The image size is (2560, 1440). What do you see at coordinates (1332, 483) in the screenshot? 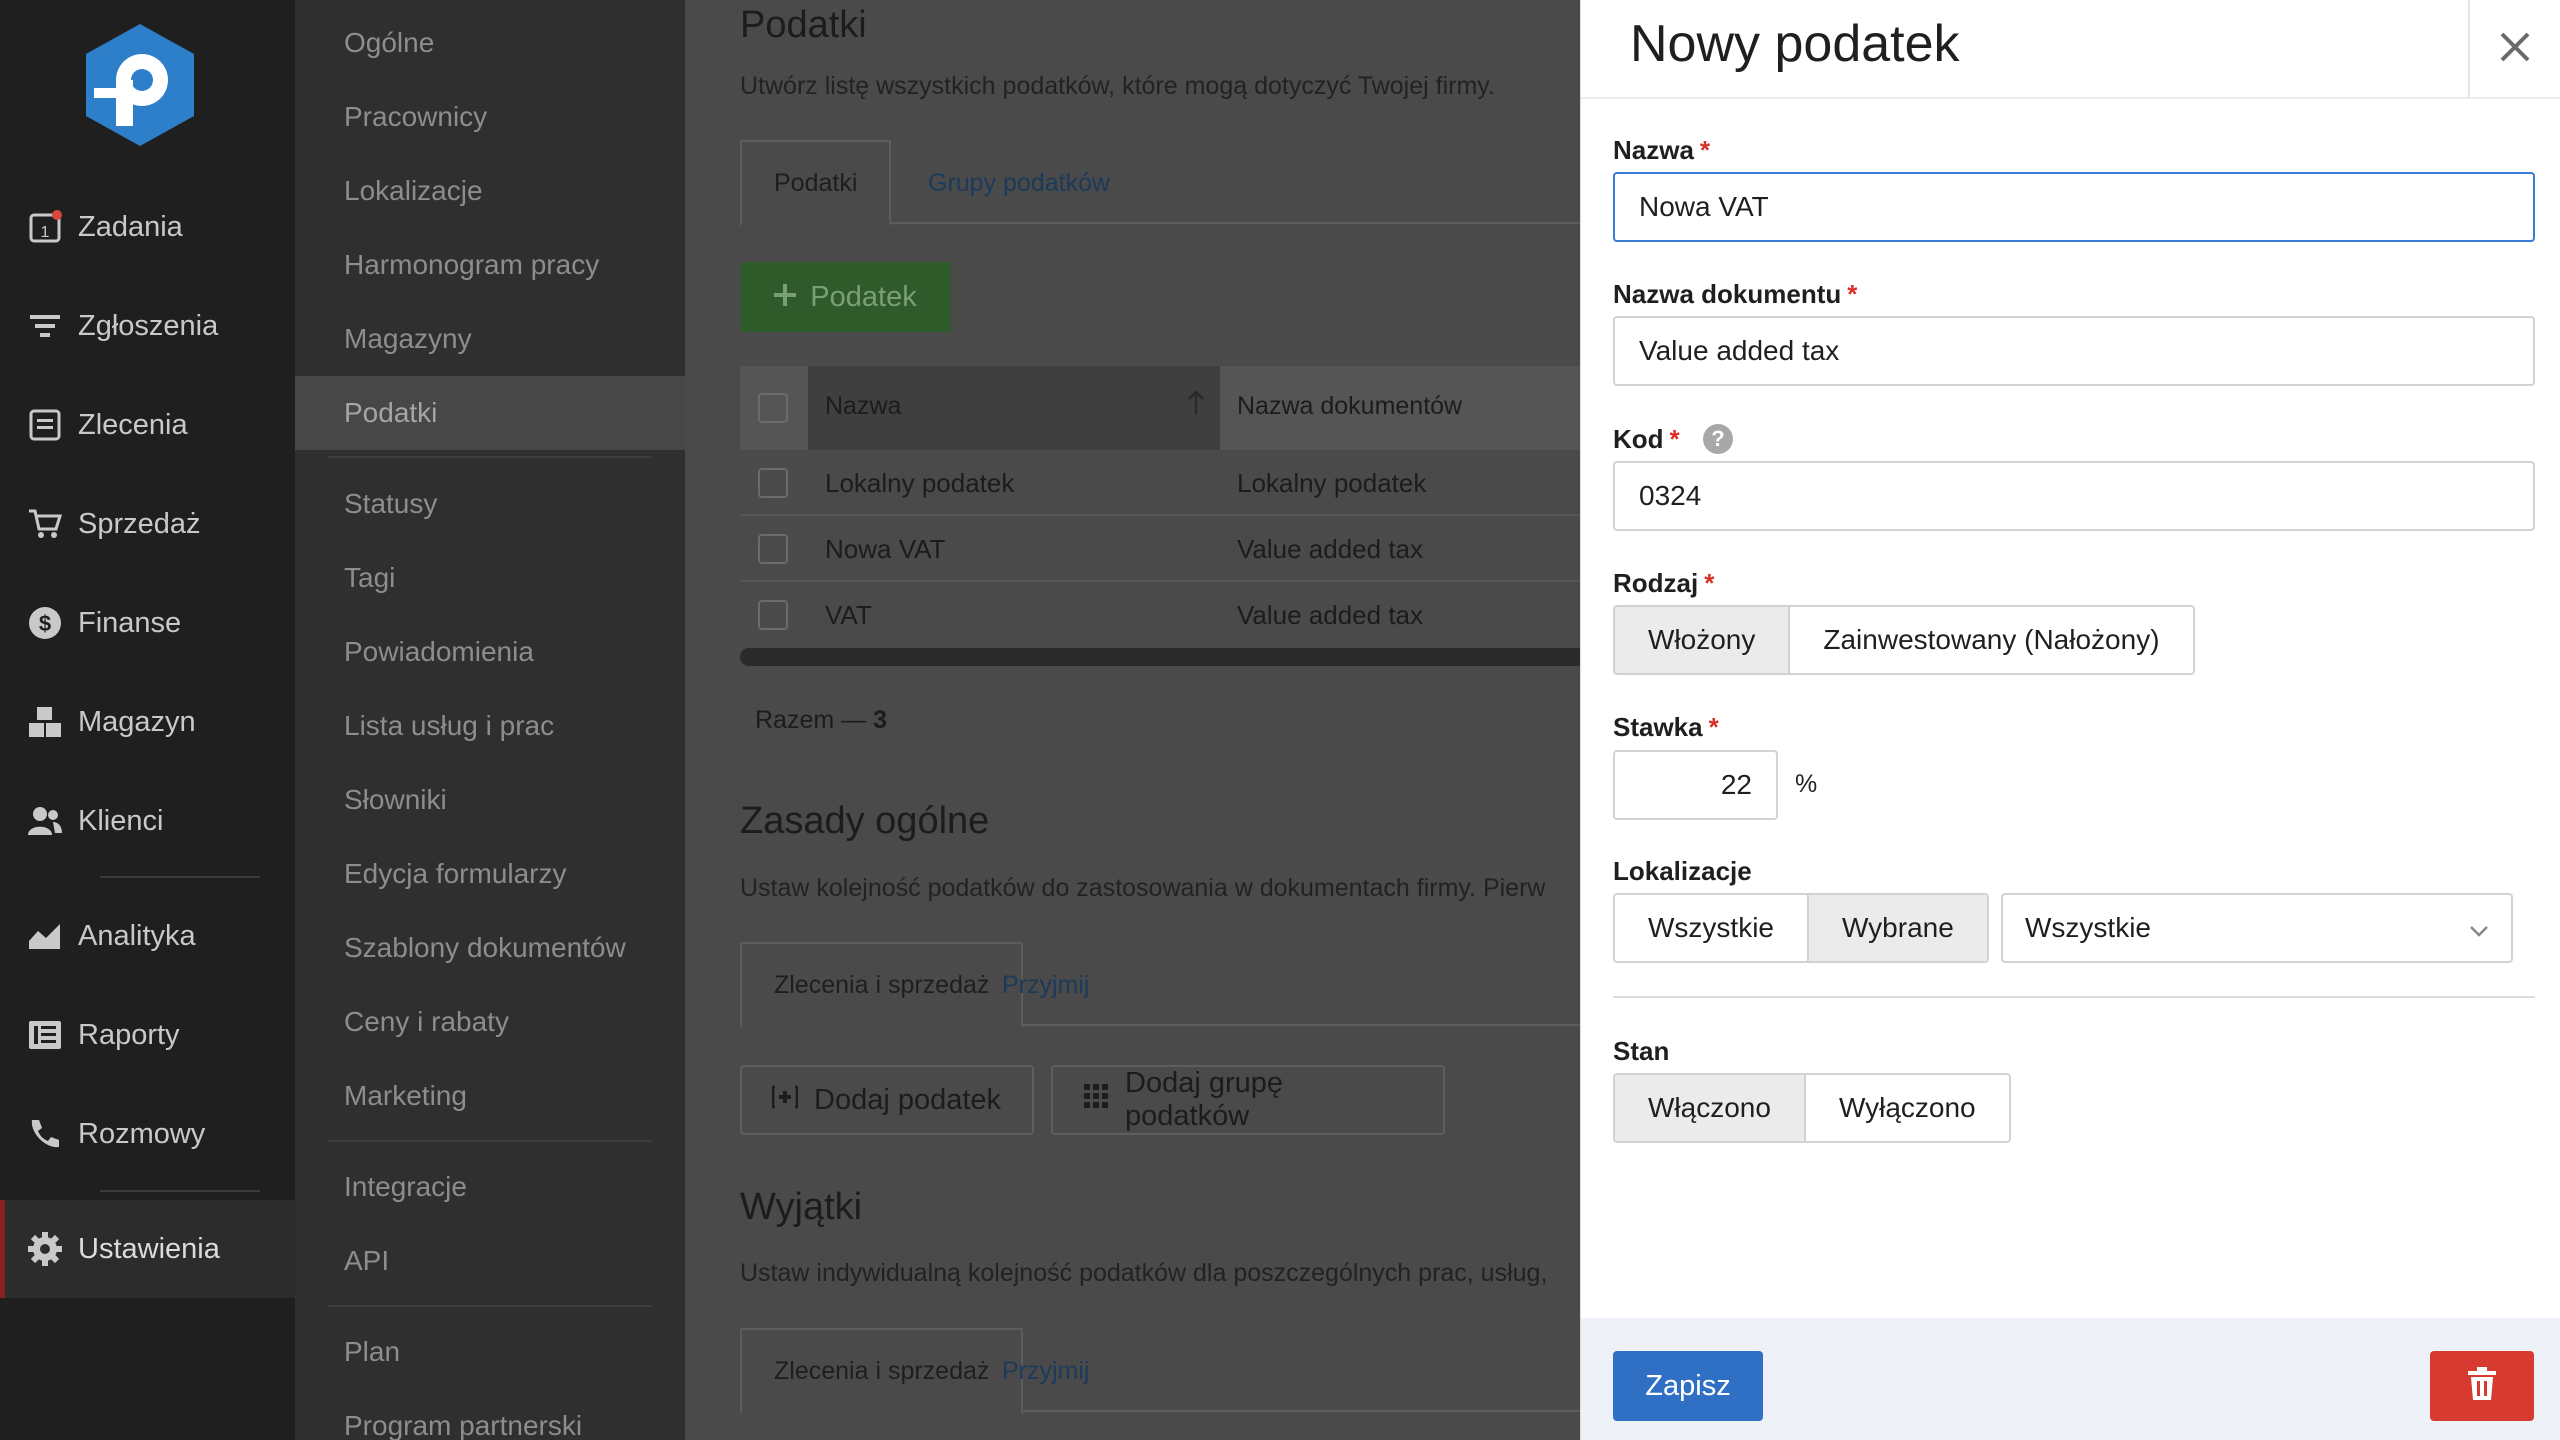
I see `cell-nazwa-dokumentu: Lokalny podatek` at bounding box center [1332, 483].